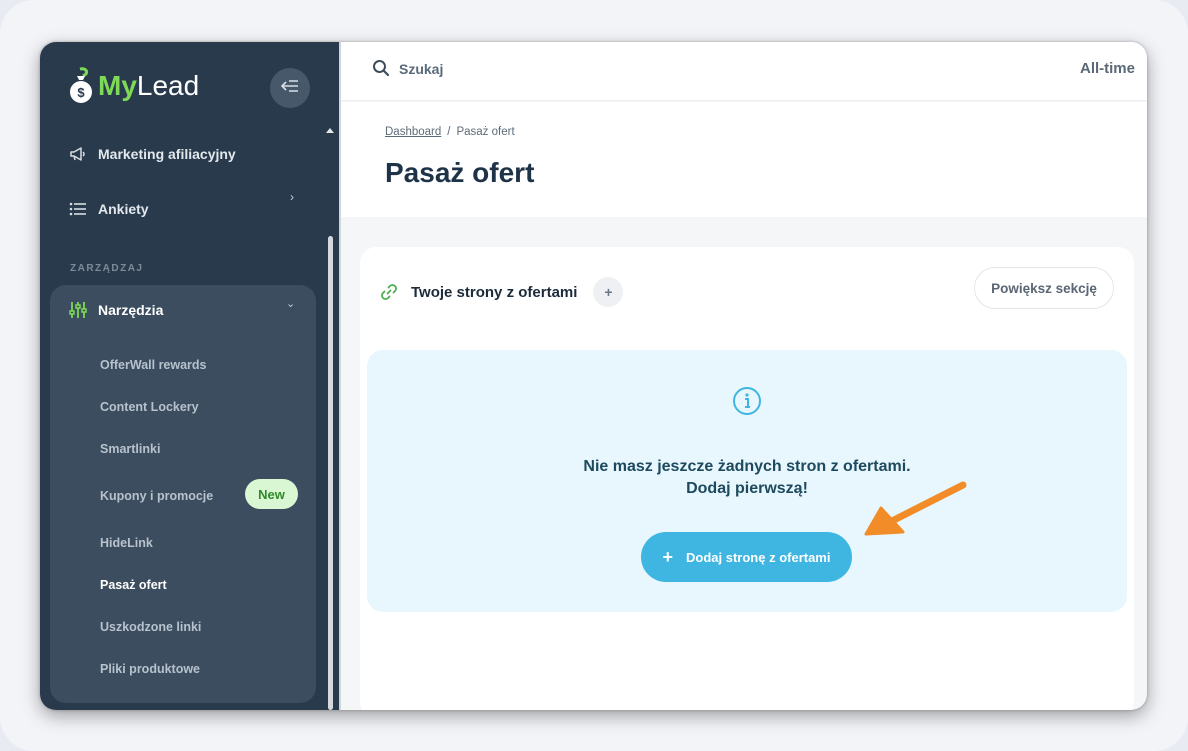  What do you see at coordinates (747, 488) in the screenshot?
I see `empty-state-cta-text: Dodaj pierwszą!` at bounding box center [747, 488].